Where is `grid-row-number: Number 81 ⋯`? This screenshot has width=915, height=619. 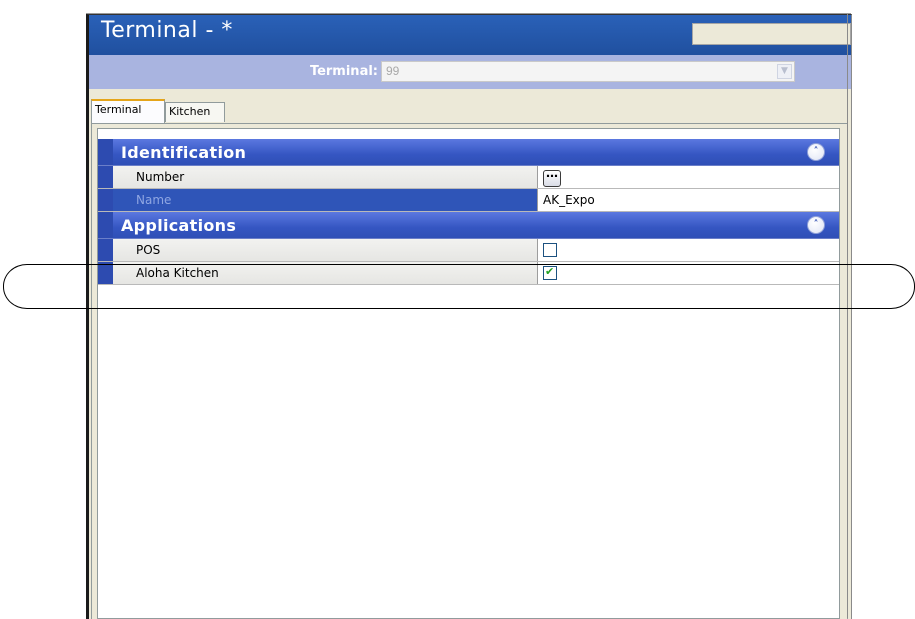 grid-row-number: Number 81 ⋯ is located at coordinates (468, 177).